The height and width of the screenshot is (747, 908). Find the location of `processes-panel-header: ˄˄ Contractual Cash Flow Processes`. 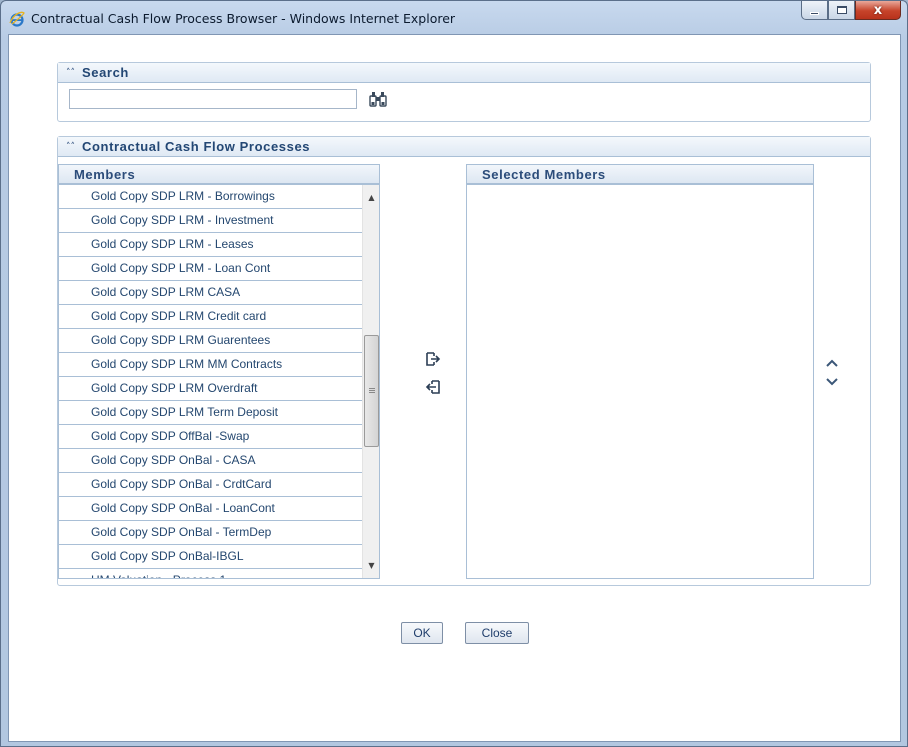

processes-panel-header: ˄˄ Contractual Cash Flow Processes is located at coordinates (464, 147).